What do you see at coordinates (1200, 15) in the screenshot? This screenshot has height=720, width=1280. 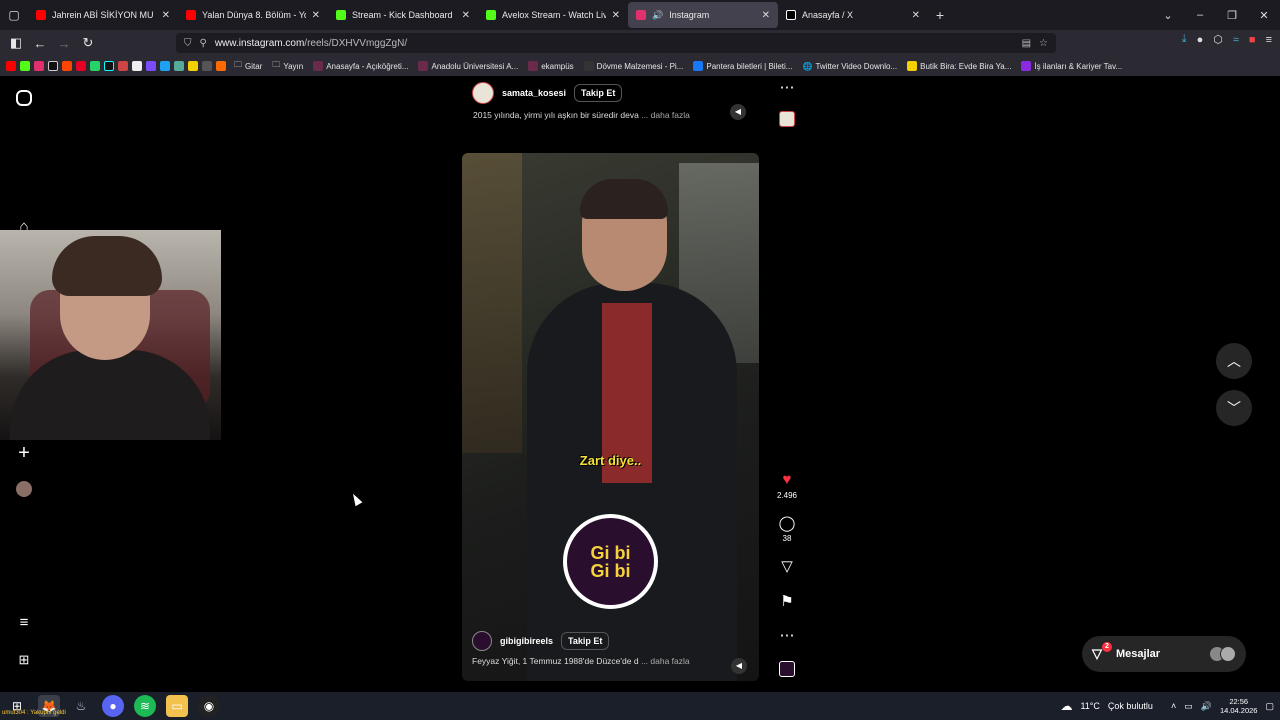 I see `minimize-icon: –` at bounding box center [1200, 15].